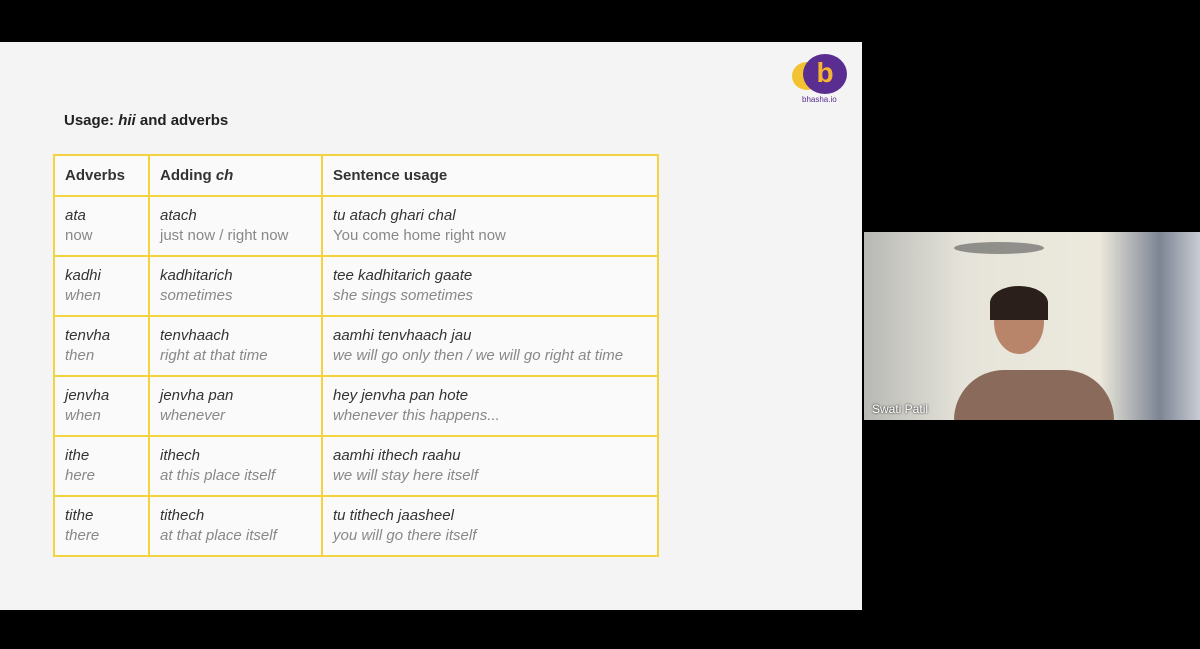 The image size is (1200, 649). I want to click on ch-translation: sometimes, so click(196, 295).